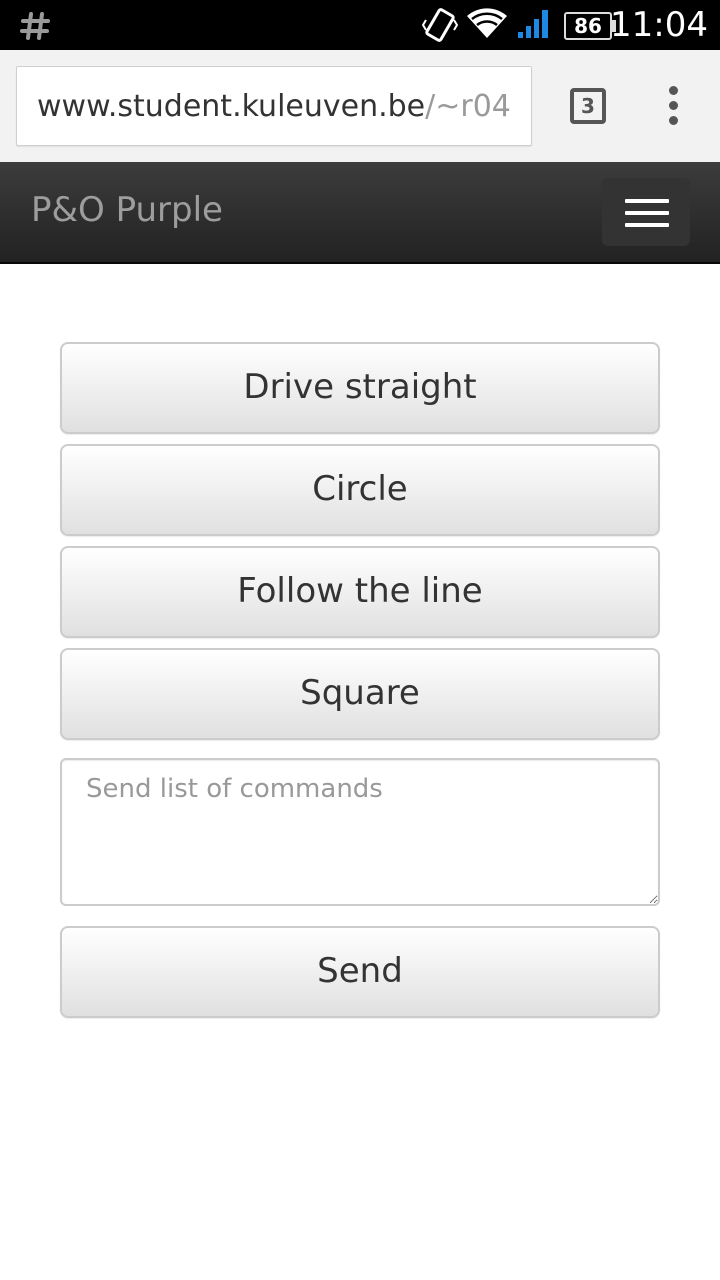  I want to click on url-bar: www.student.kuleuven.be/~r04, so click(274, 106).